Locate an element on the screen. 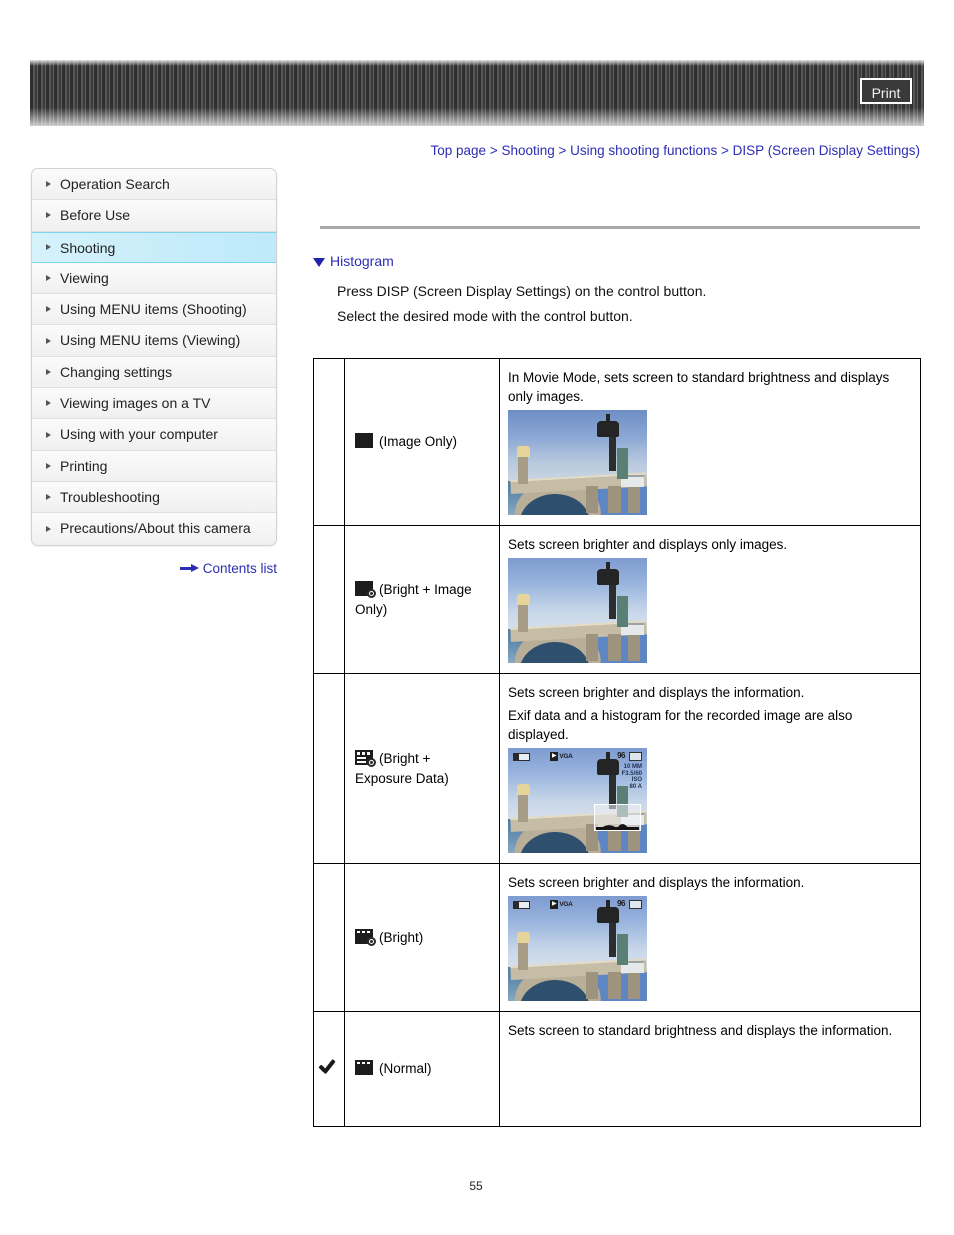  sidebar-item-using-with-your-computer: Using with your computer is located at coordinates (154, 435).